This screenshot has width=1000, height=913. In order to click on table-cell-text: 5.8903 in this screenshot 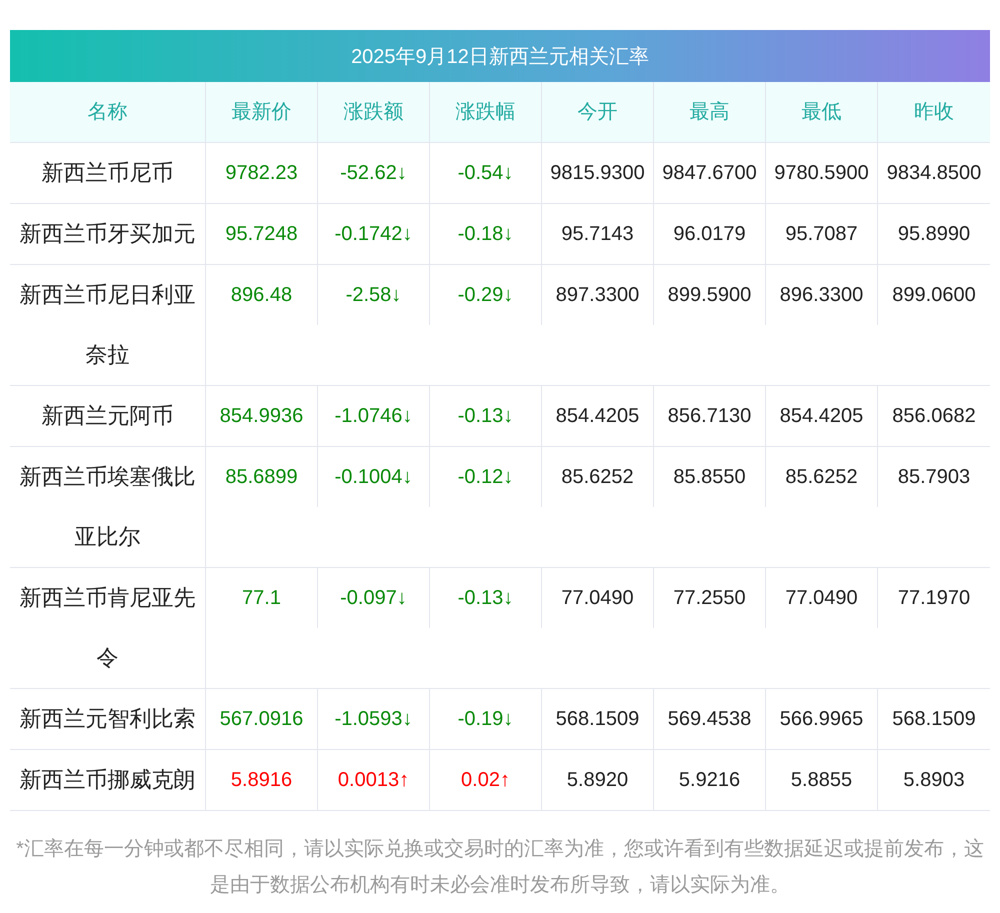, I will do `click(934, 780)`.